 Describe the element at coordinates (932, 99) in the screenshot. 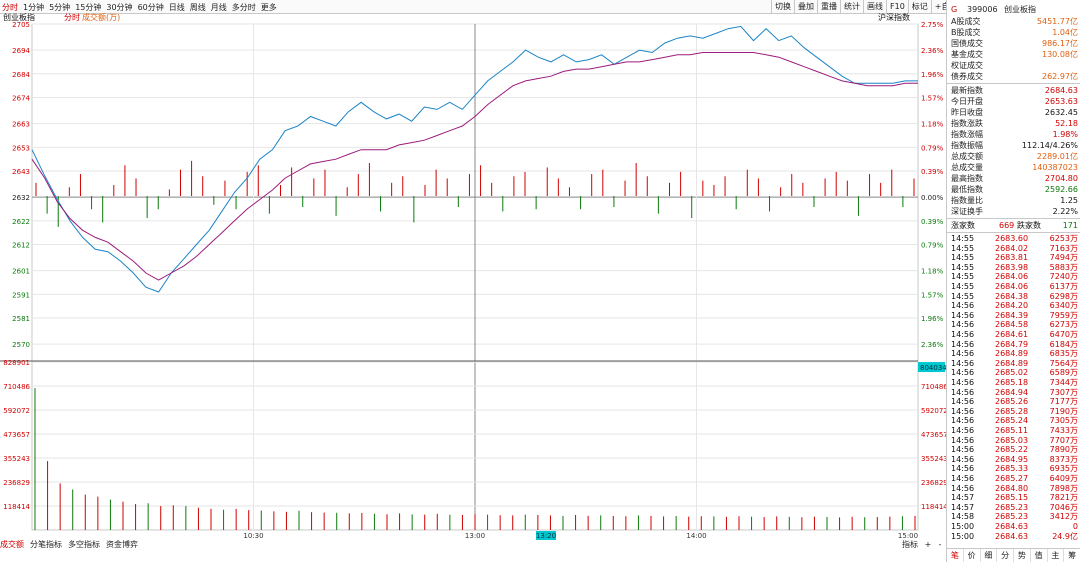

I see `pct-tick-label: 1.57%` at that location.